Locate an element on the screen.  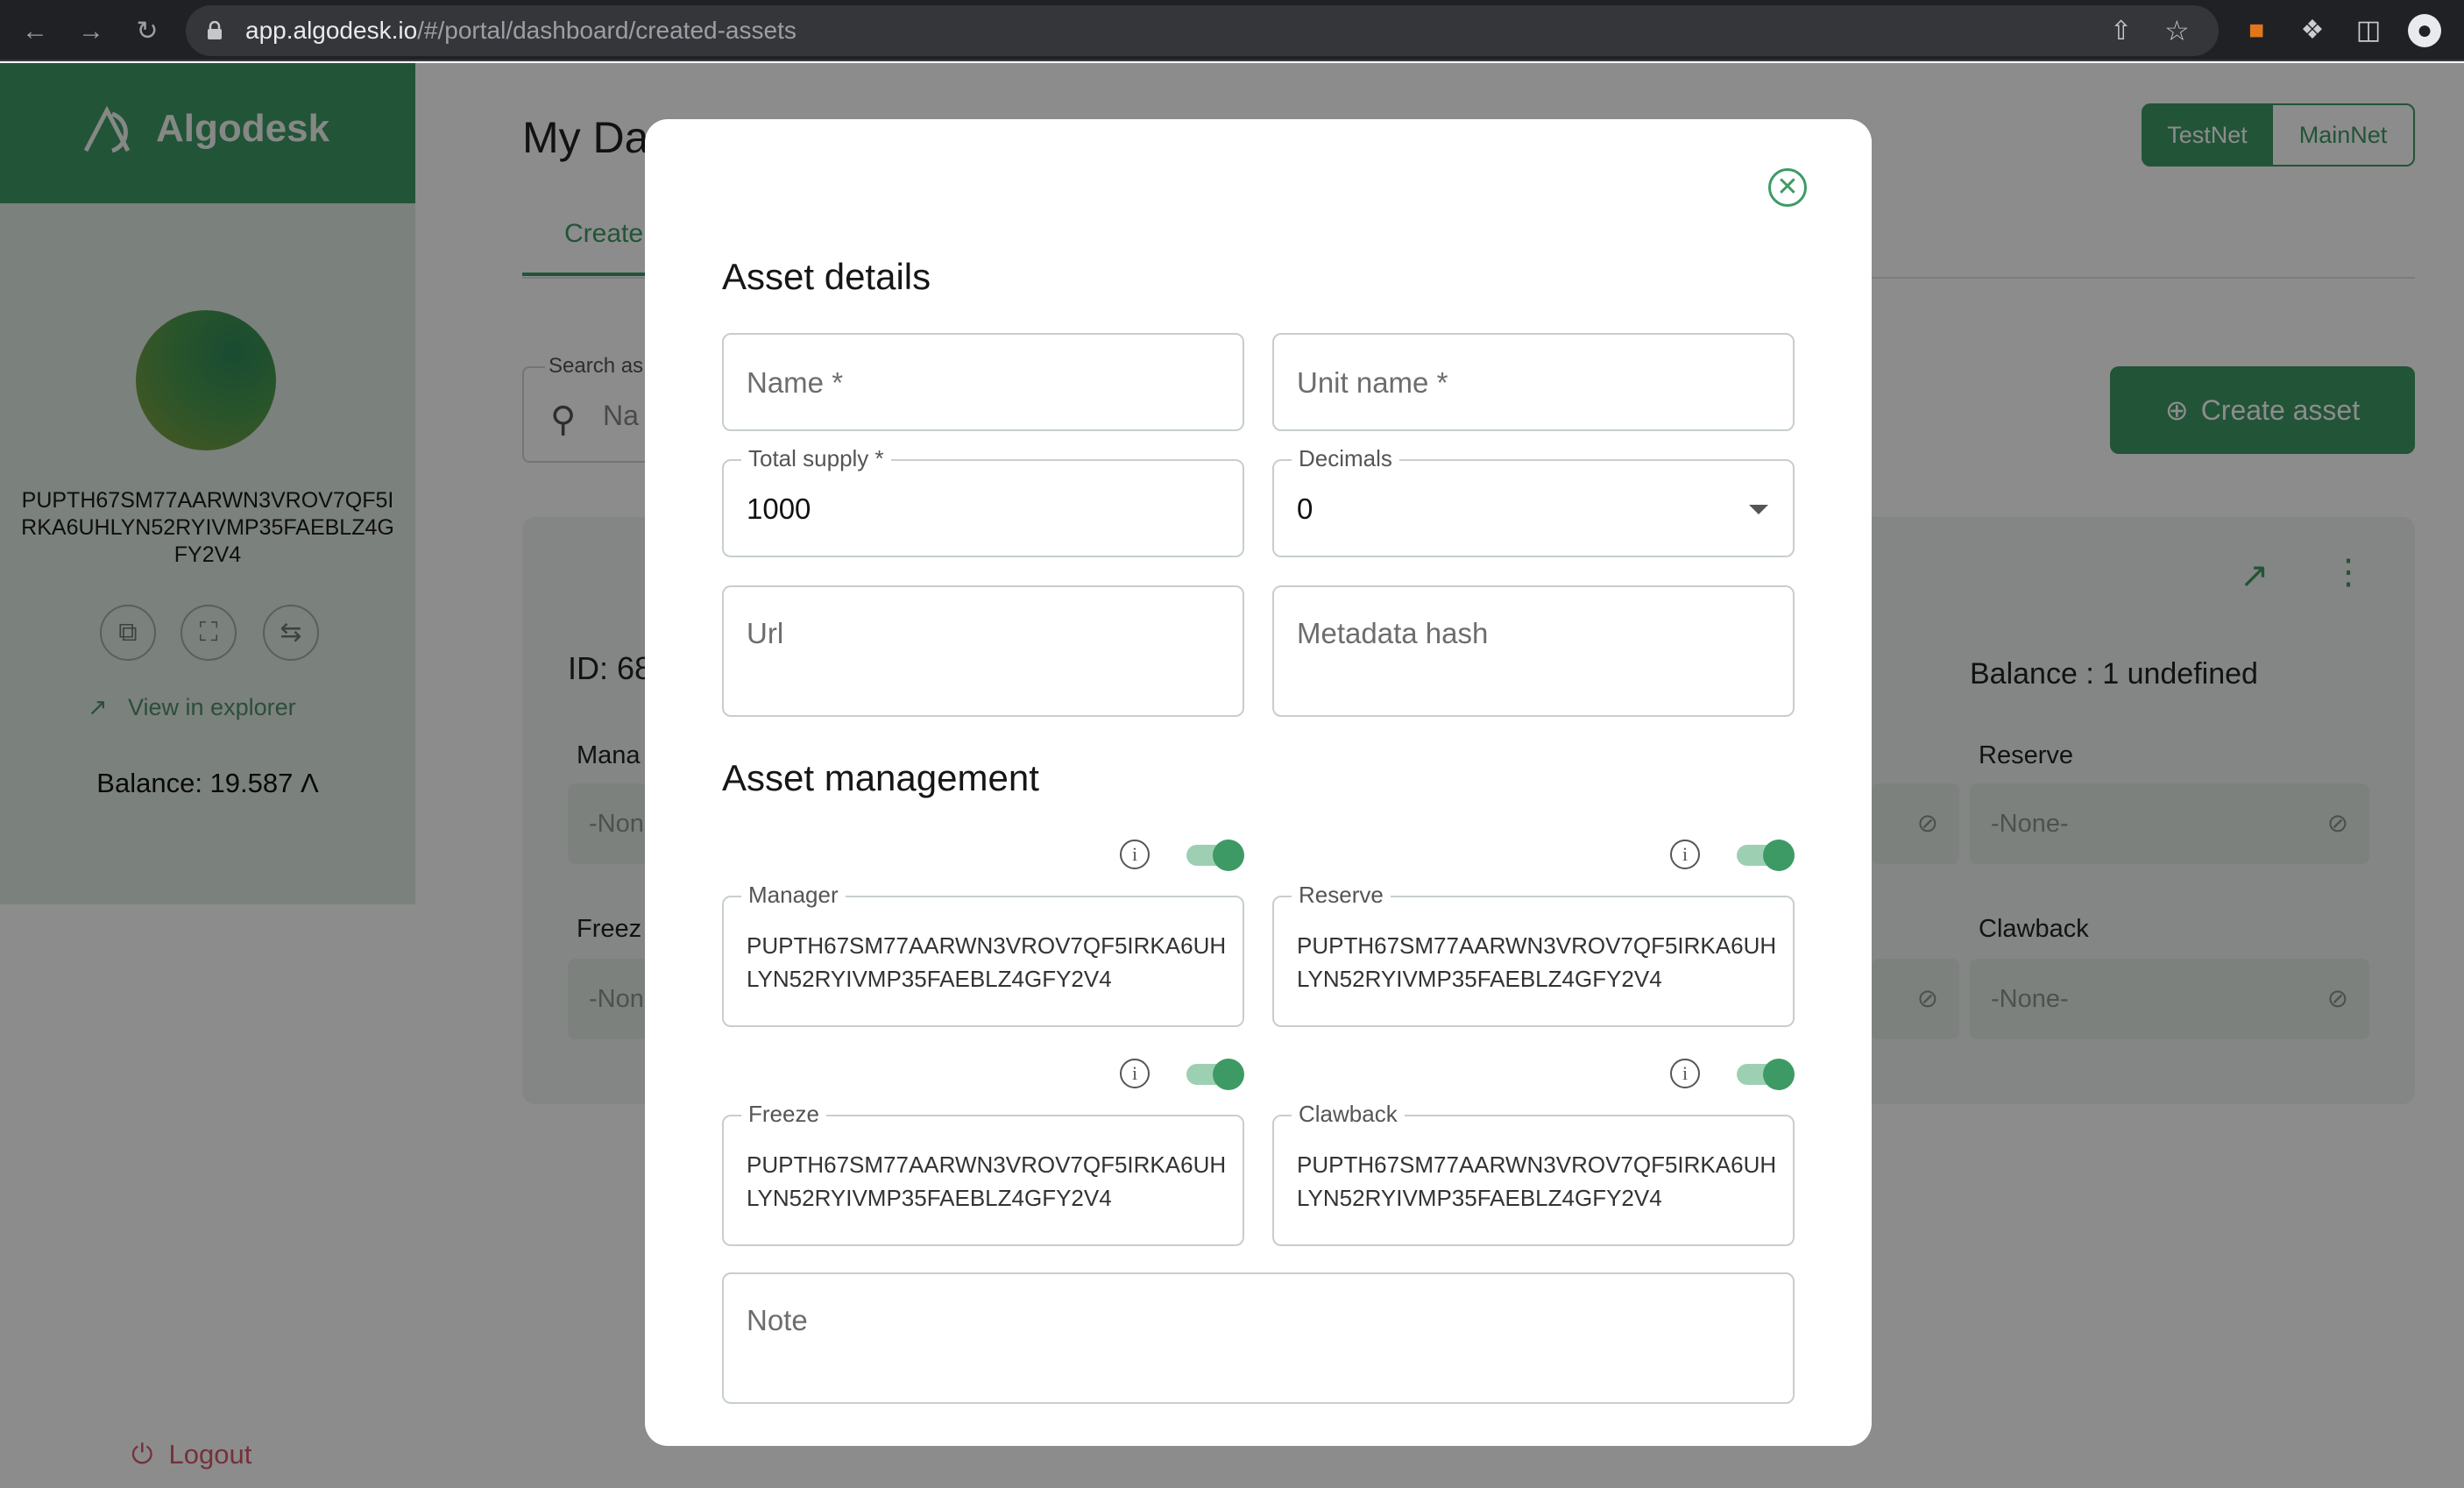
star-icon: ☆ is located at coordinates (2177, 30).